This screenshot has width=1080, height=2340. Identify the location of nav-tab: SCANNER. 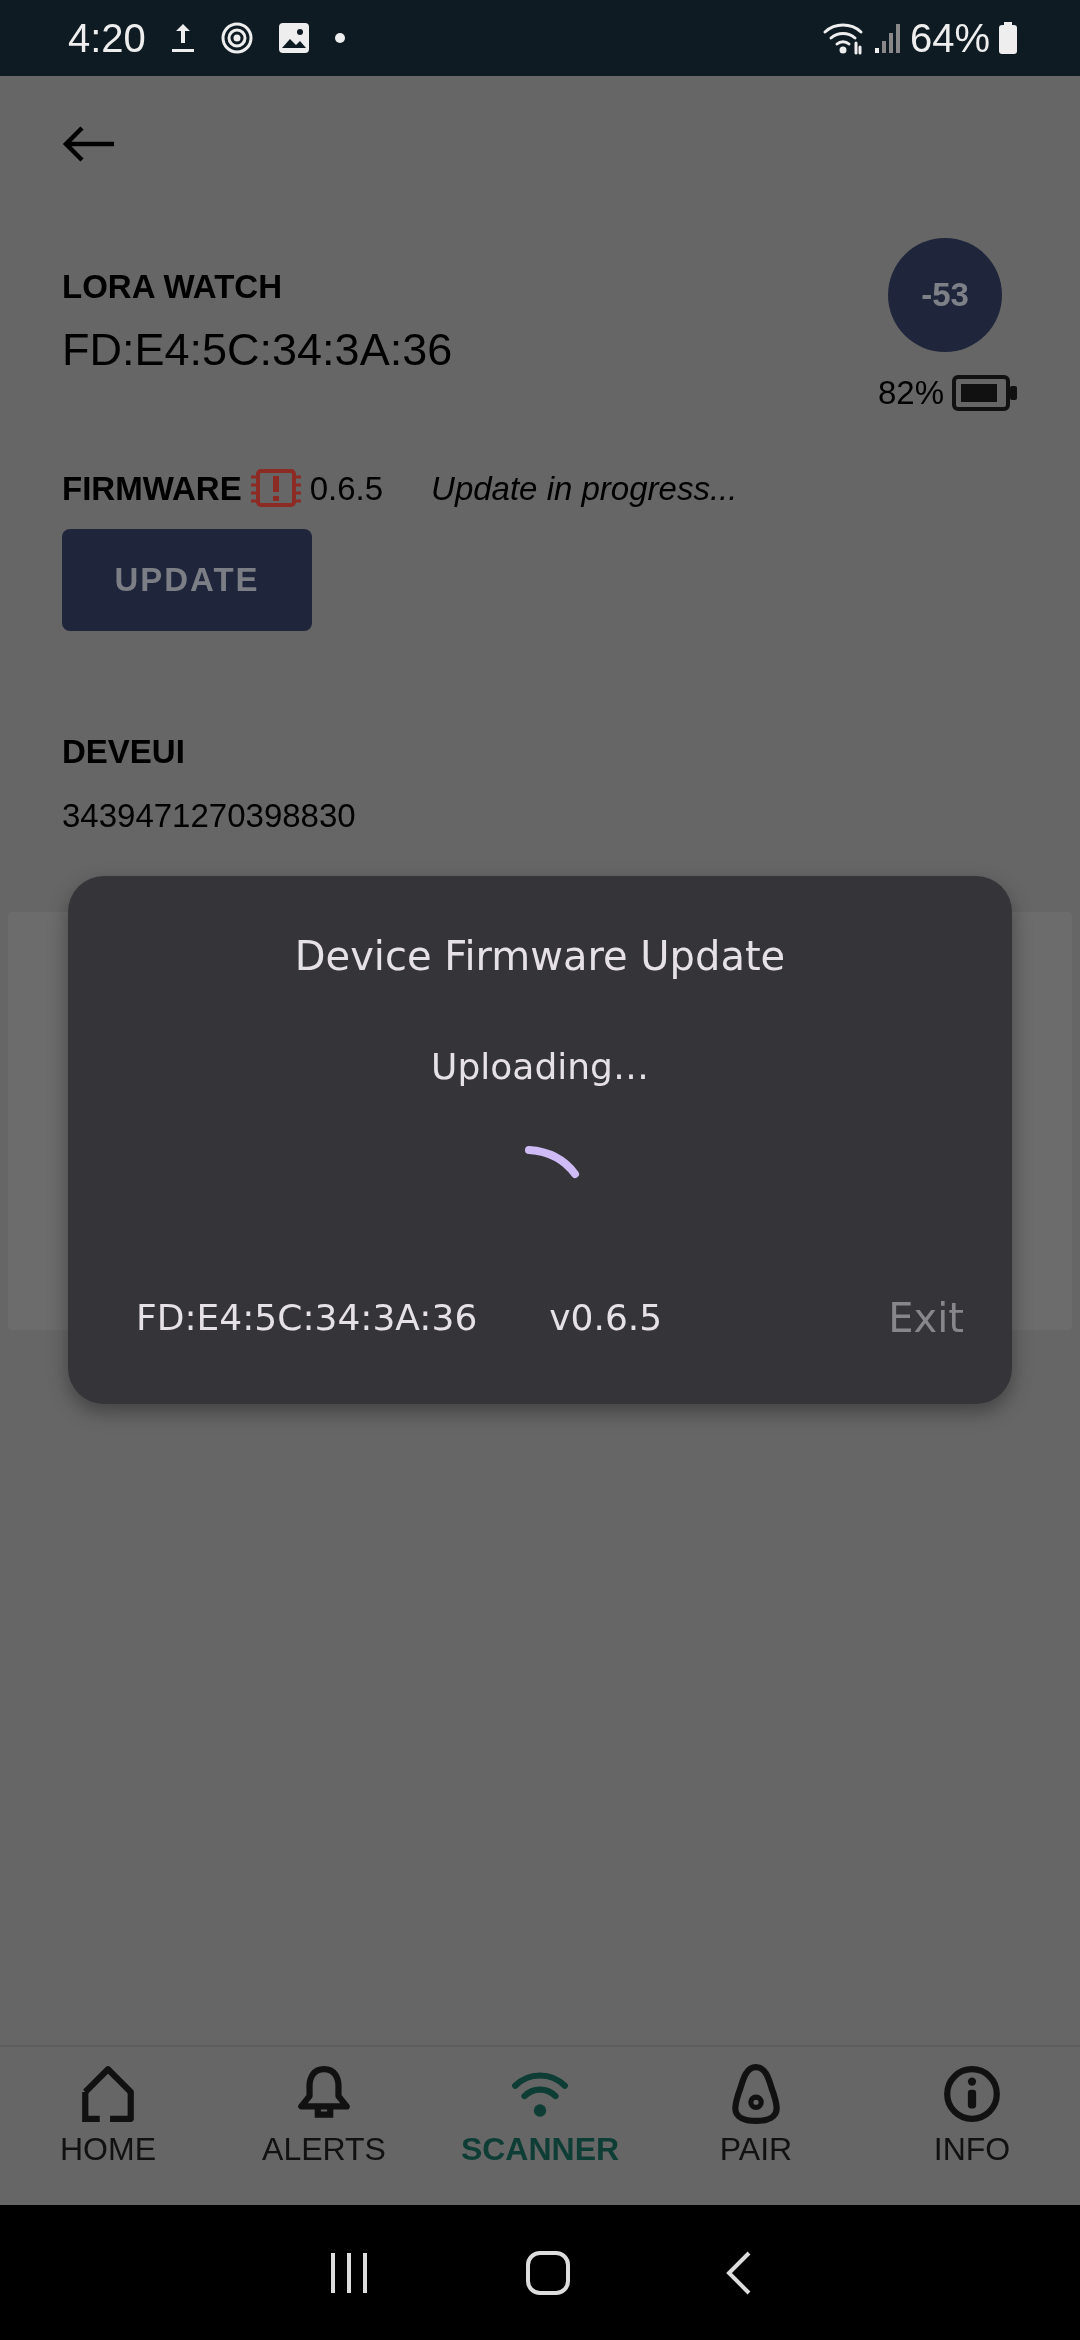
(540, 2126).